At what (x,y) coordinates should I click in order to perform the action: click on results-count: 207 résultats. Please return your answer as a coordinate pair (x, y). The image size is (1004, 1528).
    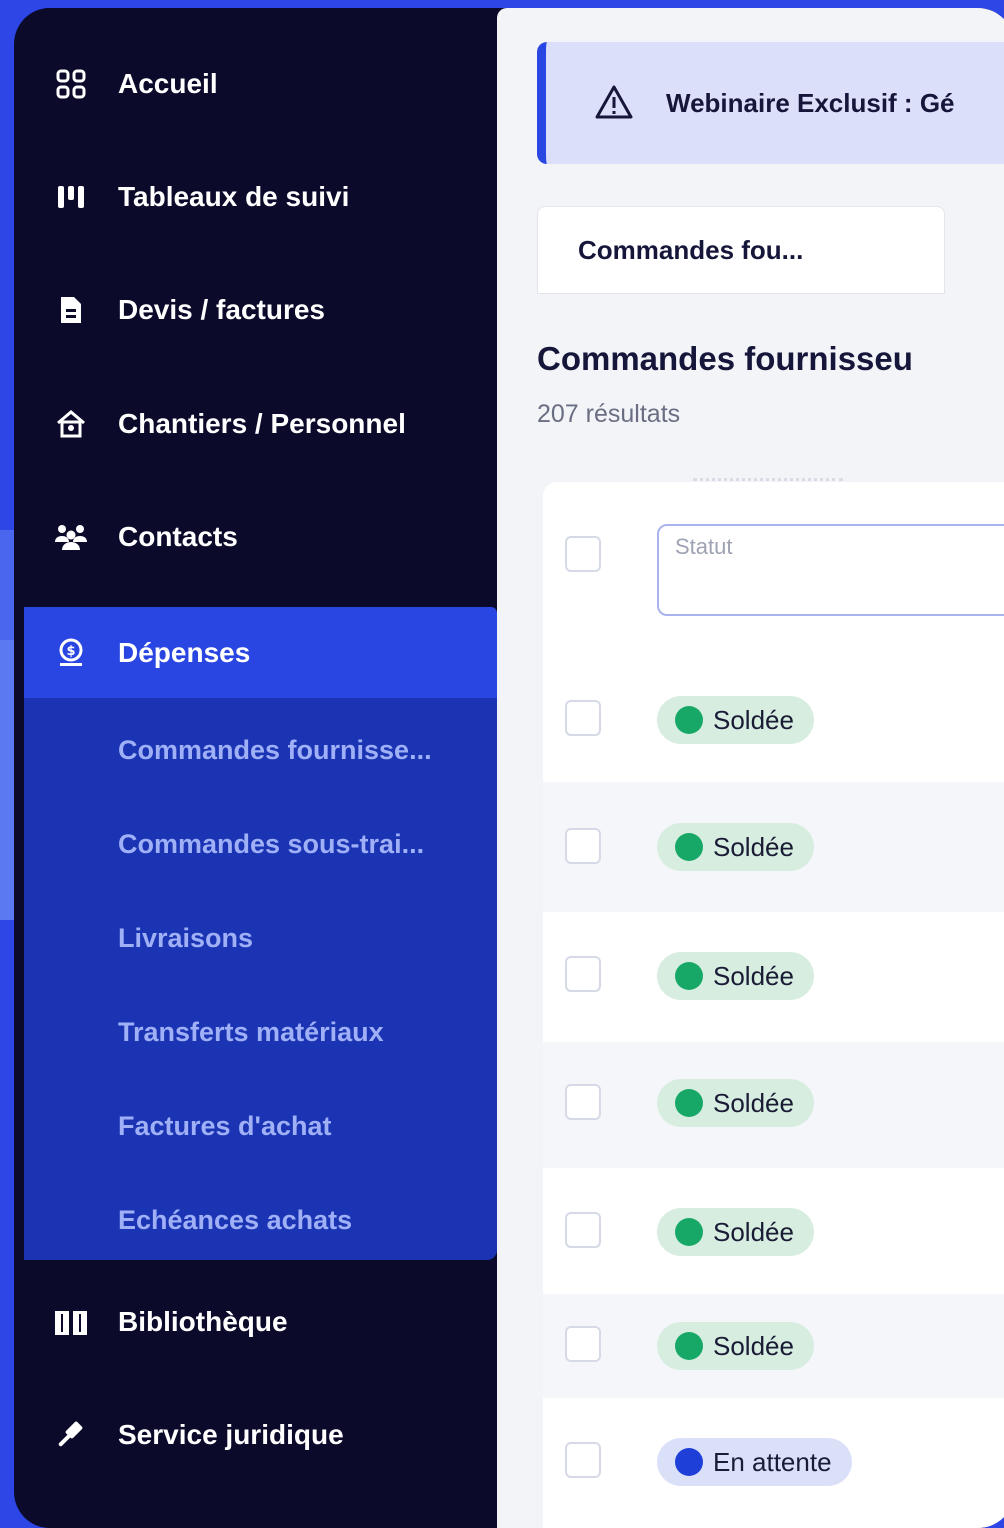
    Looking at the image, I should click on (609, 414).